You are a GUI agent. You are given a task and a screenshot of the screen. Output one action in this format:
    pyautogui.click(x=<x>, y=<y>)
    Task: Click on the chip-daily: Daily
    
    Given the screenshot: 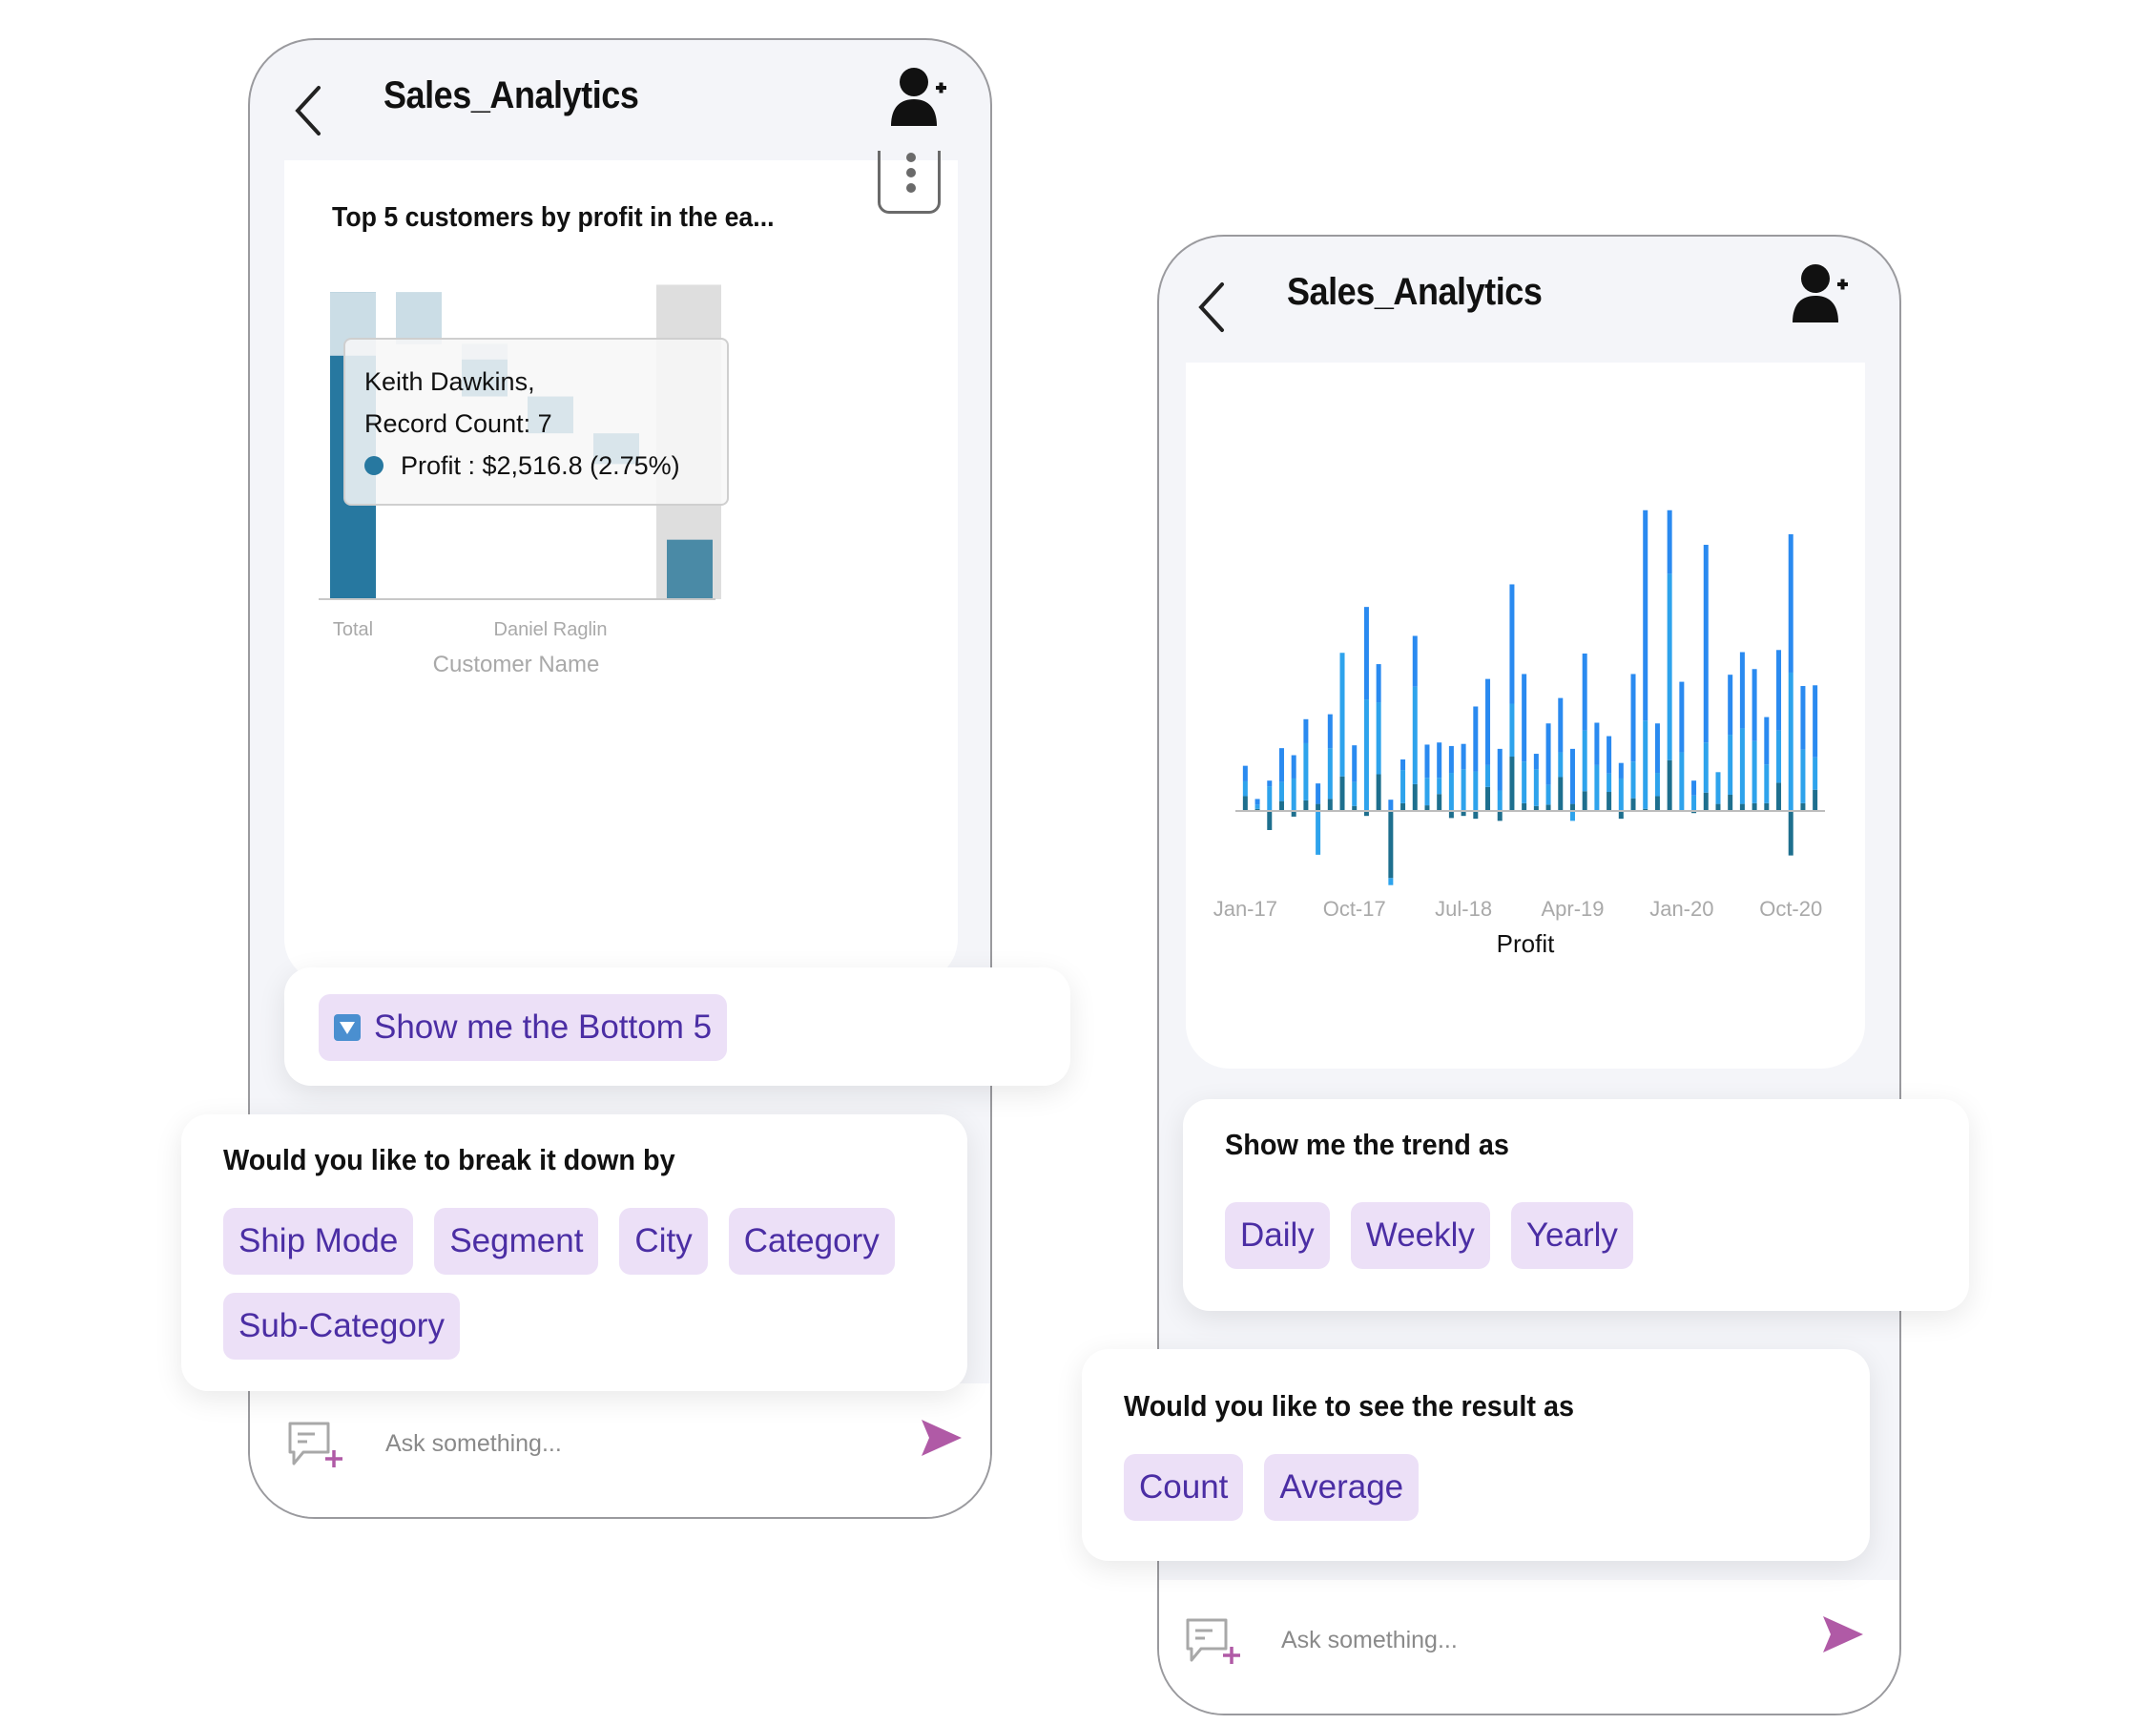 What is the action you would take?
    pyautogui.click(x=1277, y=1236)
    